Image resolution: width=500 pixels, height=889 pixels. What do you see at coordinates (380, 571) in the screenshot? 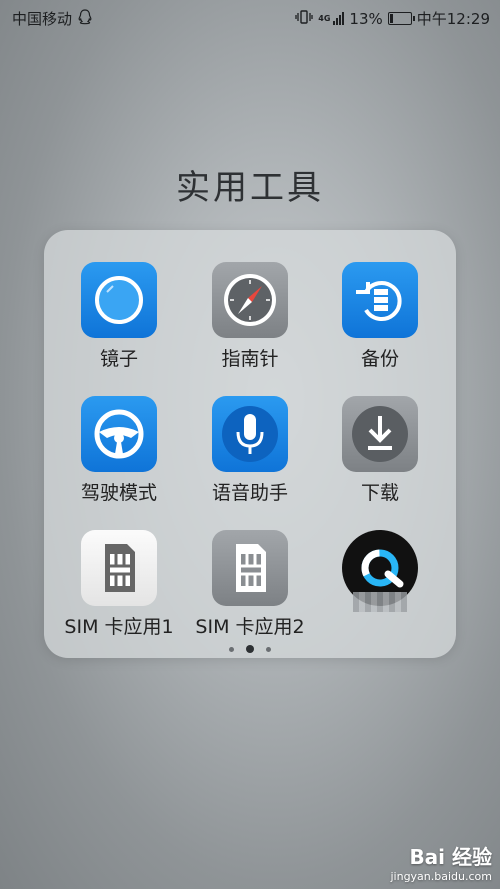
I see `app-quik` at bounding box center [380, 571].